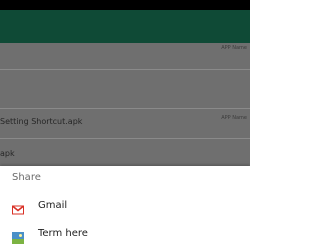  What do you see at coordinates (26, 177) in the screenshot?
I see `share-sheet-title: Share` at bounding box center [26, 177].